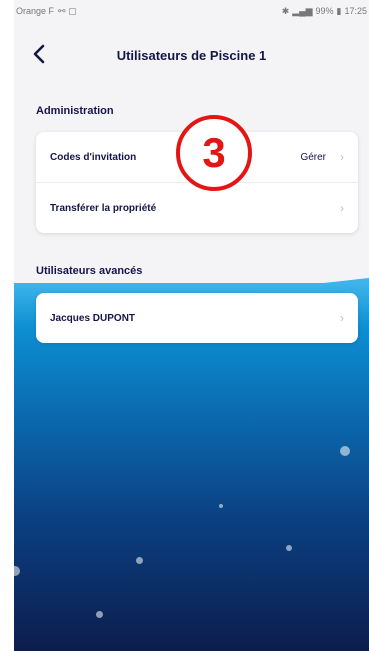  I want to click on signal-icon: ▂▄▆, so click(302, 11).